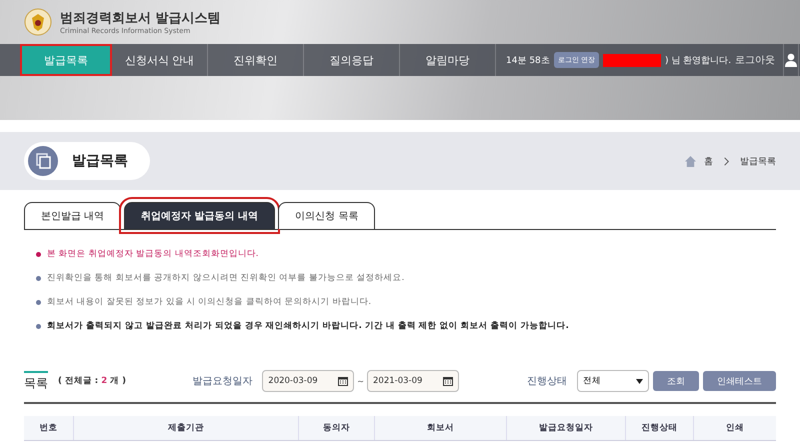 The width and height of the screenshot is (800, 442). What do you see at coordinates (160, 60) in the screenshot?
I see `nav-item: 신청서식 안내` at bounding box center [160, 60].